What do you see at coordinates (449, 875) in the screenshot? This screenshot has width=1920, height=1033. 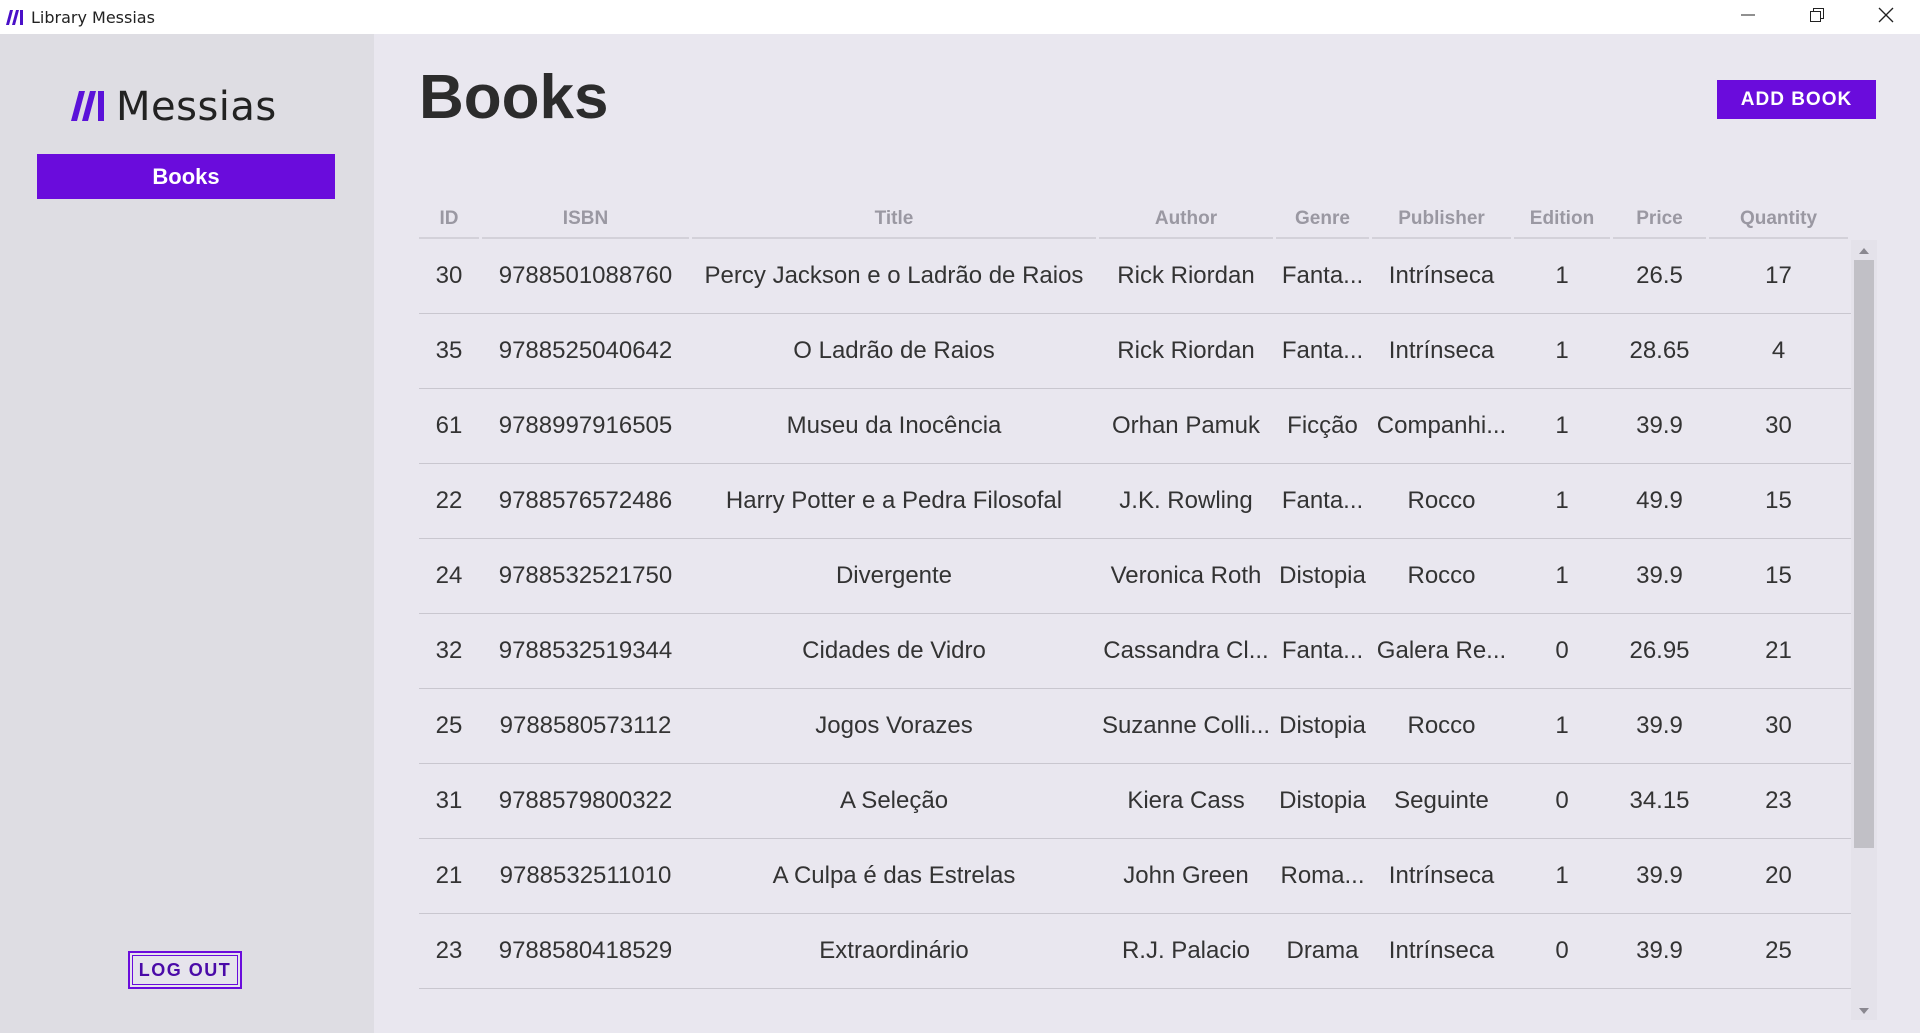 I see `cell-id: 21` at bounding box center [449, 875].